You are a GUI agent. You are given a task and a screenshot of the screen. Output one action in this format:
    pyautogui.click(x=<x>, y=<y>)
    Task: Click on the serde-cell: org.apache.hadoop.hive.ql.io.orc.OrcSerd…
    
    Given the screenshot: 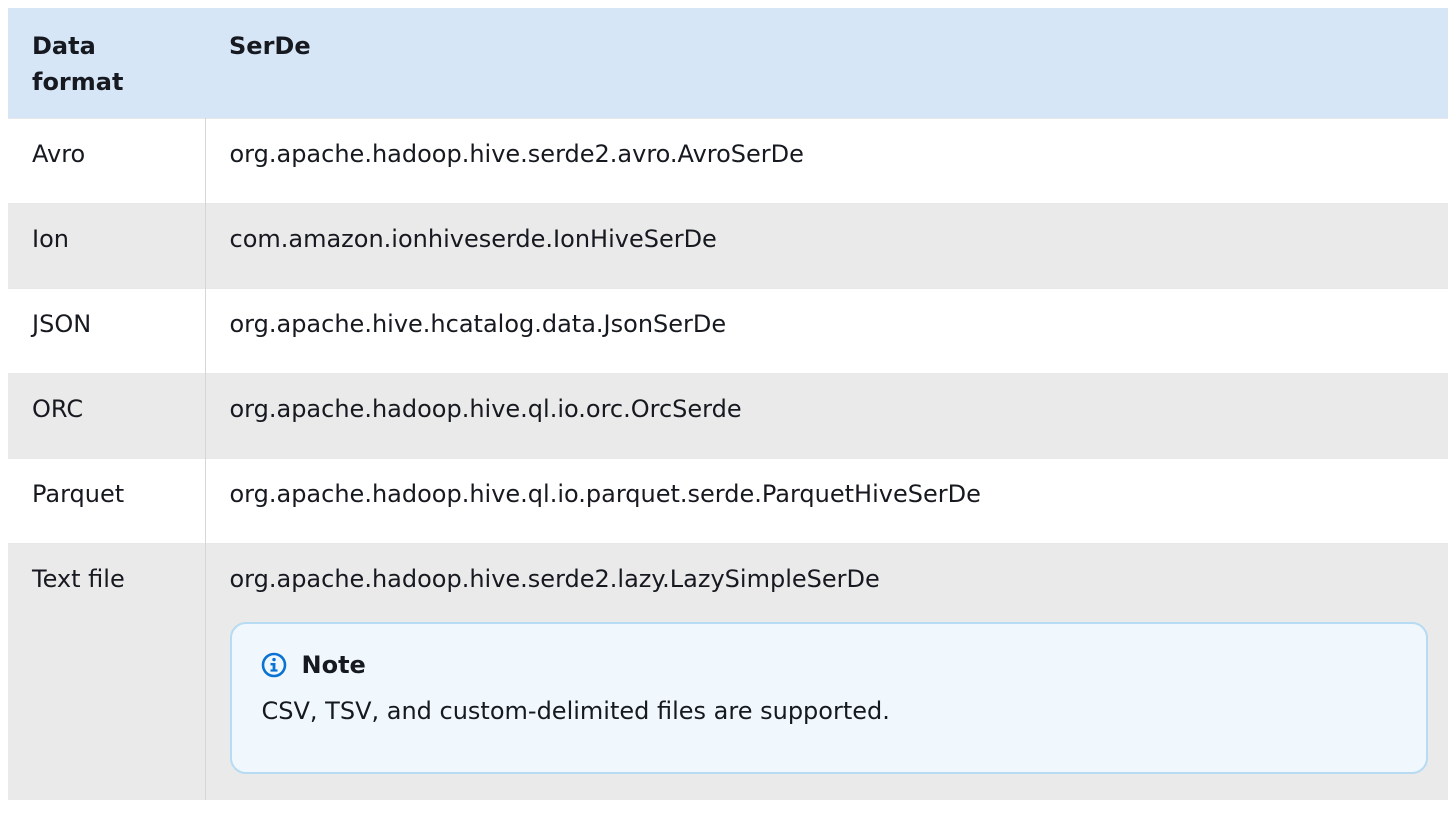 What is the action you would take?
    pyautogui.click(x=826, y=416)
    